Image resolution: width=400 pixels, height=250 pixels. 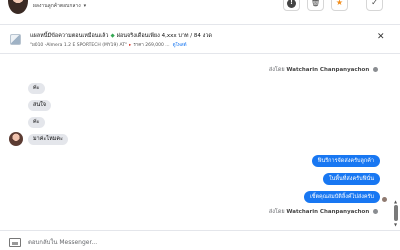 What do you see at coordinates (345, 161) in the screenshot?
I see `outgoing-message: ฟินรีการจัดส่งครับลูกค้า` at bounding box center [345, 161].